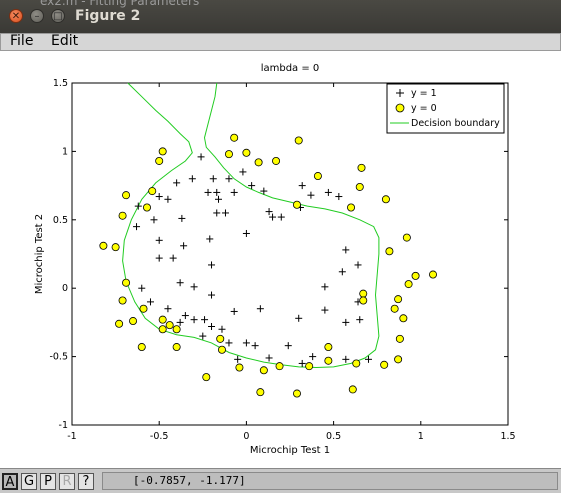 The width and height of the screenshot is (561, 493). Describe the element at coordinates (424, 108) in the screenshot. I see `legend-label-y0: y = 0` at that location.